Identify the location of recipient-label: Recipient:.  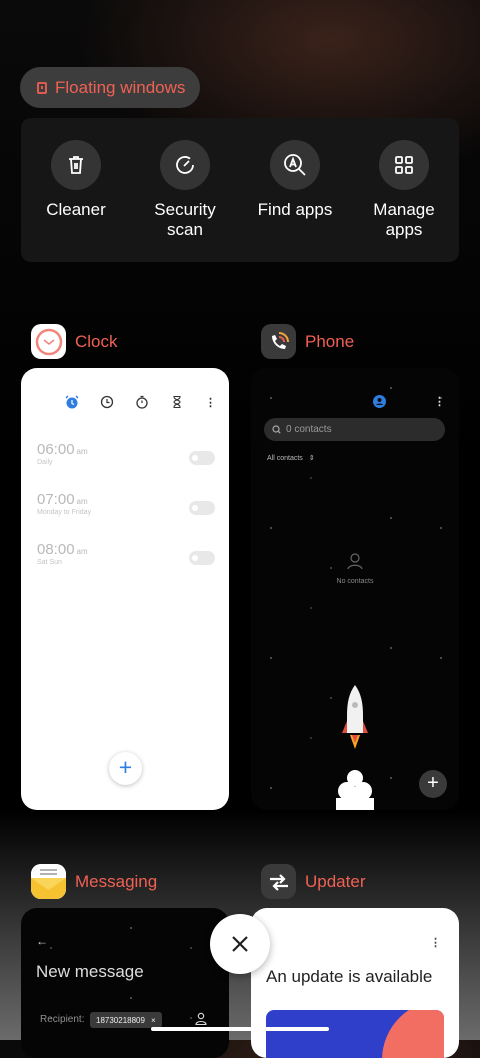
(62, 1019).